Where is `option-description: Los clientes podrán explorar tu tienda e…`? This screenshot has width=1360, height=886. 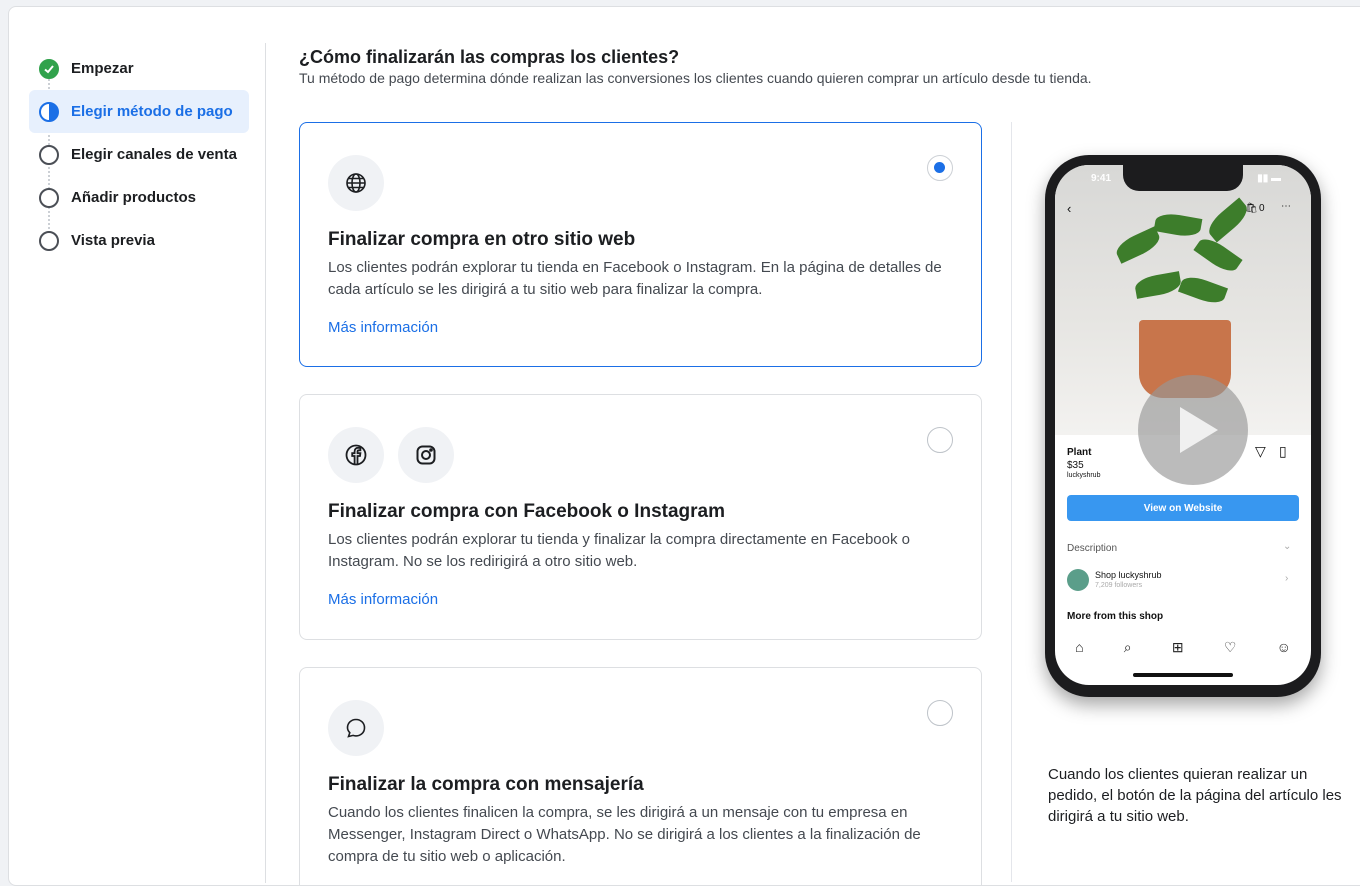
option-description: Los clientes podrán explorar tu tienda e… is located at coordinates (635, 278).